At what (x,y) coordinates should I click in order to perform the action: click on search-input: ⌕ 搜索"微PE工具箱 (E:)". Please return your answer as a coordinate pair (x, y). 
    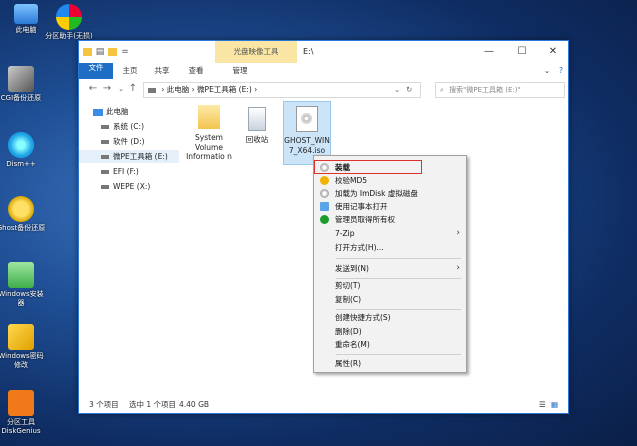
    Looking at the image, I should click on (500, 90).